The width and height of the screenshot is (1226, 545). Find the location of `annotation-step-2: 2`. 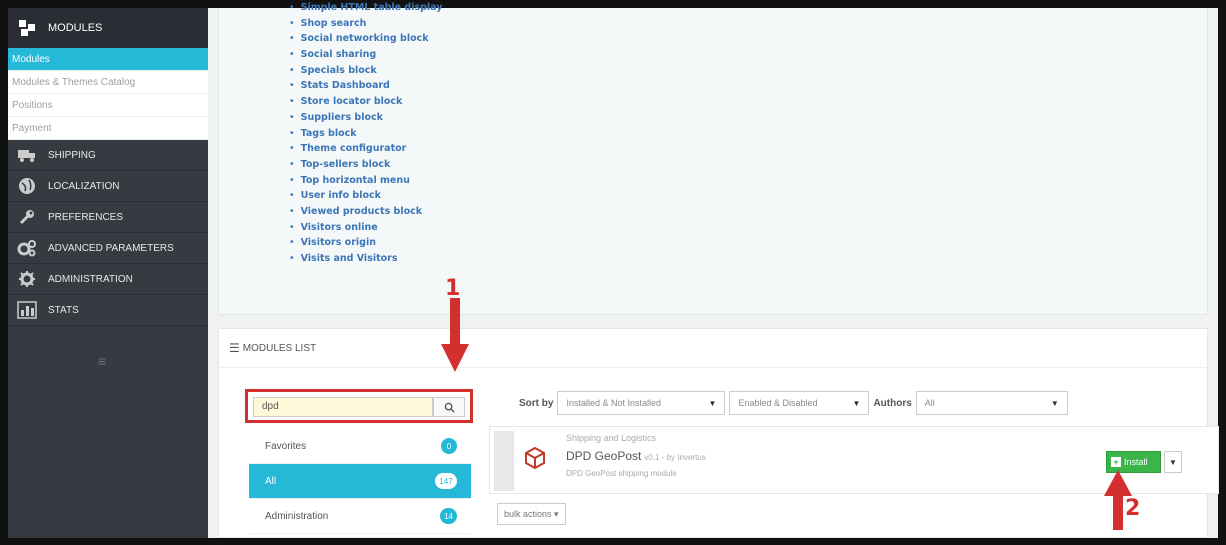

annotation-step-2: 2 is located at coordinates (1133, 508).